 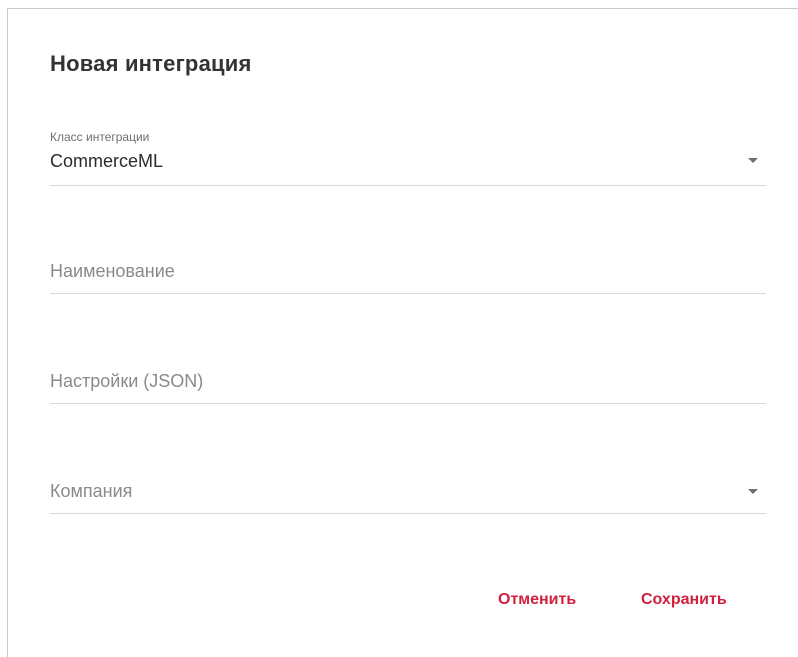 I want to click on company-select: Компания, so click(x=408, y=496).